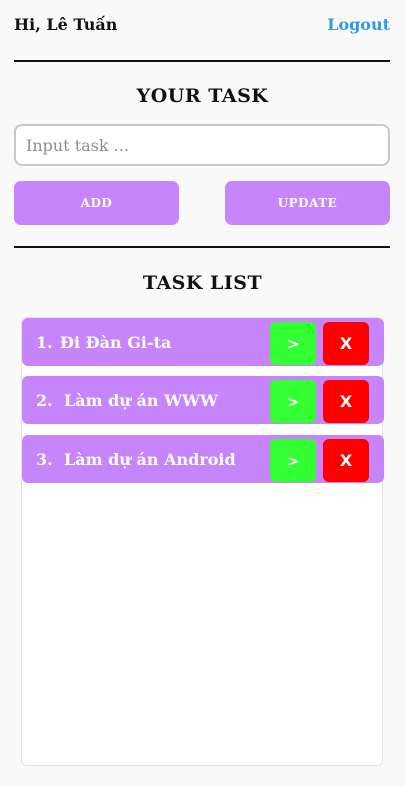 This screenshot has width=405, height=786. Describe the element at coordinates (203, 342) in the screenshot. I see `task-item: 1. Đi Đàn Gi-ta > X` at that location.